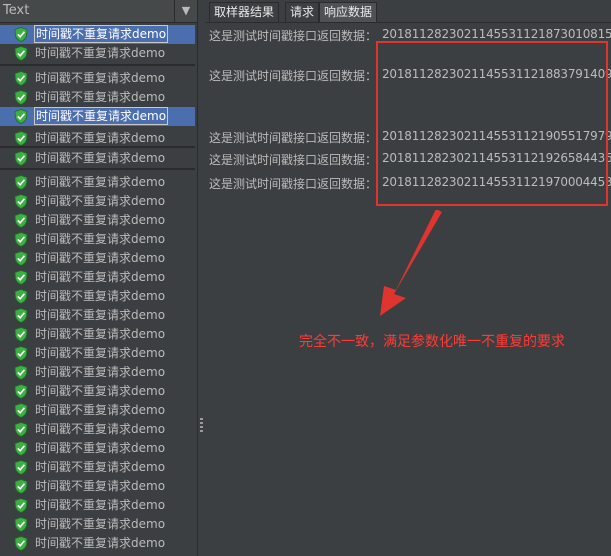 The image size is (611, 556). What do you see at coordinates (496, 34) in the screenshot?
I see `response-value: 20181128230211455311218730108151` at bounding box center [496, 34].